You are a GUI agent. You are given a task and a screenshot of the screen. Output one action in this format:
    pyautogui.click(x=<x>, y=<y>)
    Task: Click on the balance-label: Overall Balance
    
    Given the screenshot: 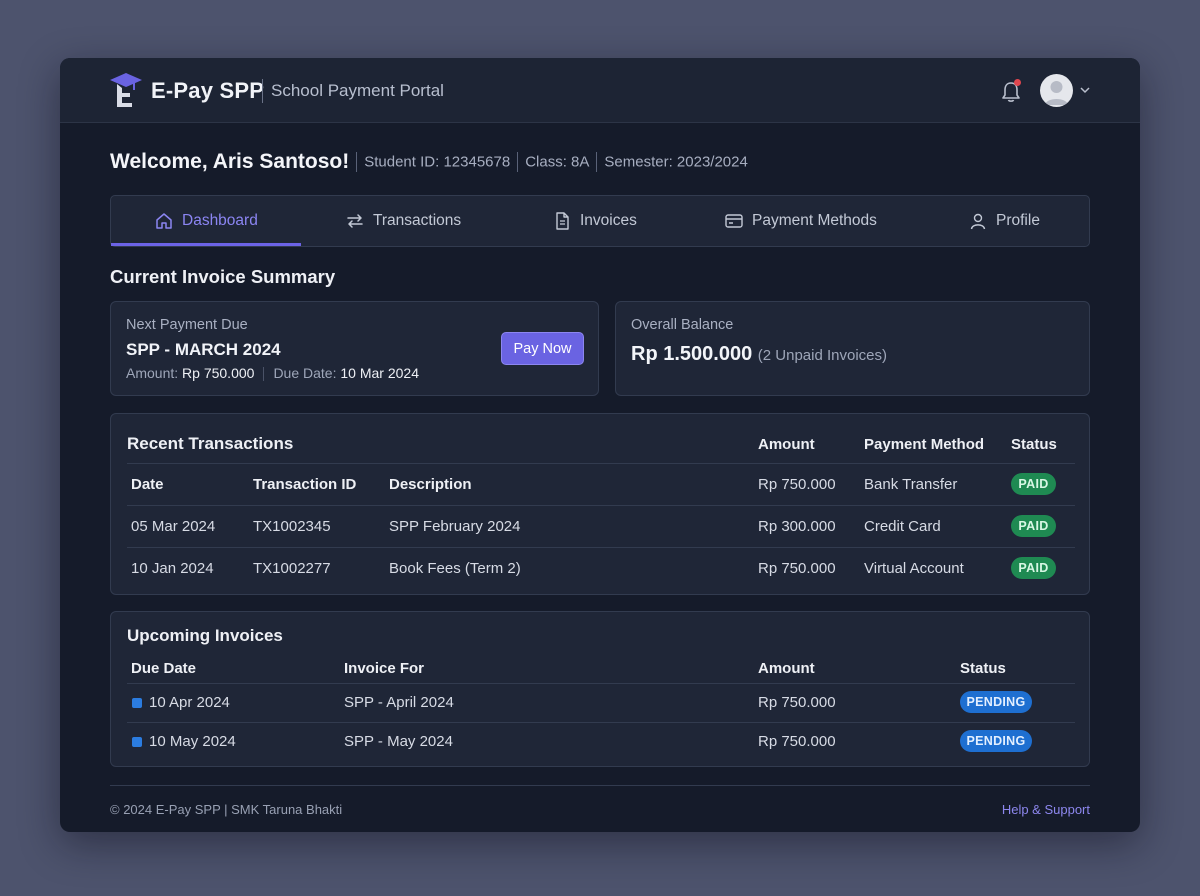 What is the action you would take?
    pyautogui.click(x=682, y=325)
    